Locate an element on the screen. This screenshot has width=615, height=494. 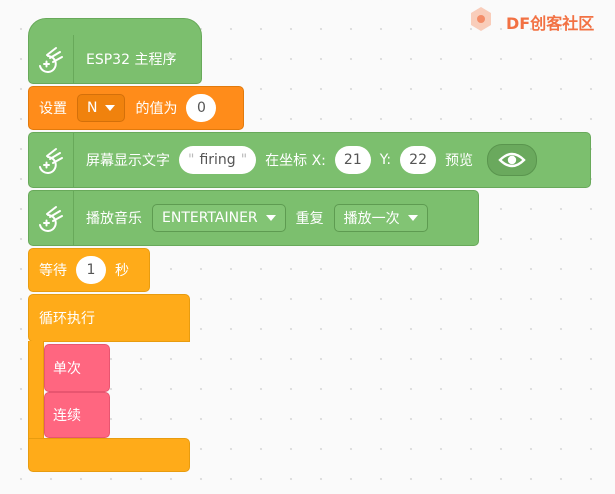
forever-loop-label: 循环执行 is located at coordinates (67, 319).